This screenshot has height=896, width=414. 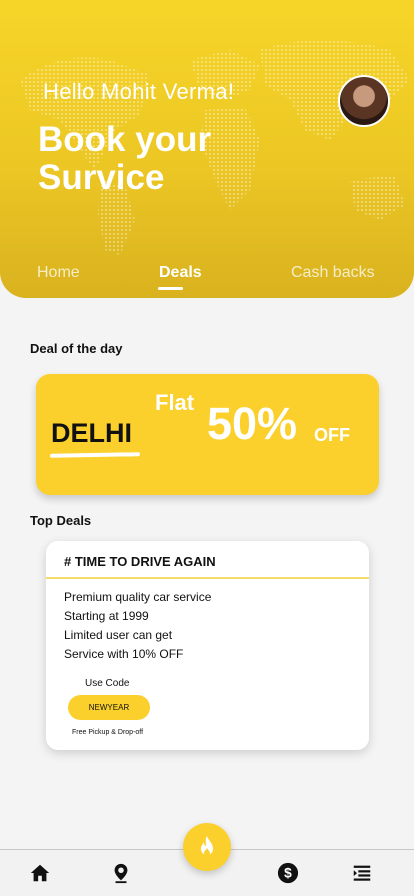 What do you see at coordinates (139, 91) in the screenshot?
I see `greeting-text: Hello Mohit Verma!` at bounding box center [139, 91].